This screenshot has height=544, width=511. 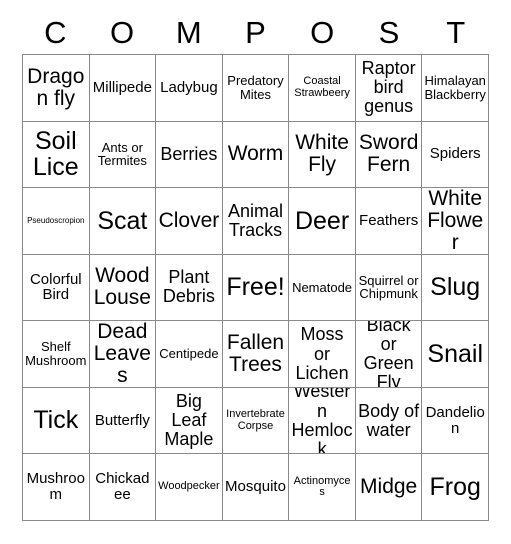 I want to click on bingo-cell: Predatory Mites, so click(x=256, y=88).